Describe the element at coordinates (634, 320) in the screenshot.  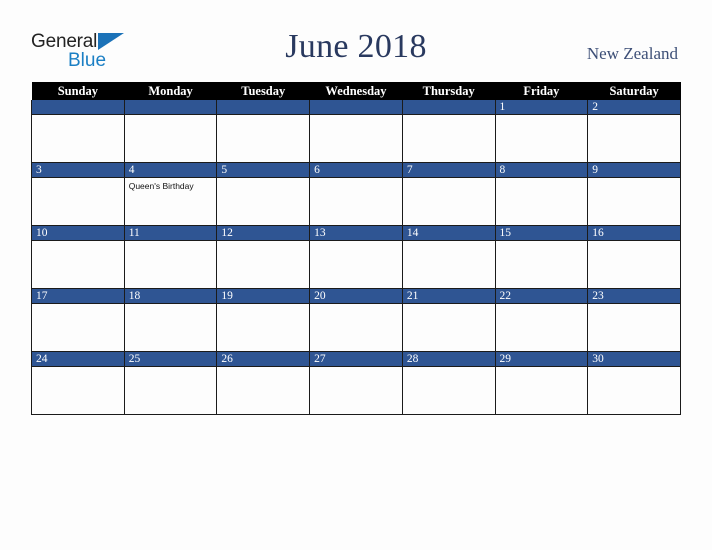
I see `calendar-day-cell: 23` at that location.